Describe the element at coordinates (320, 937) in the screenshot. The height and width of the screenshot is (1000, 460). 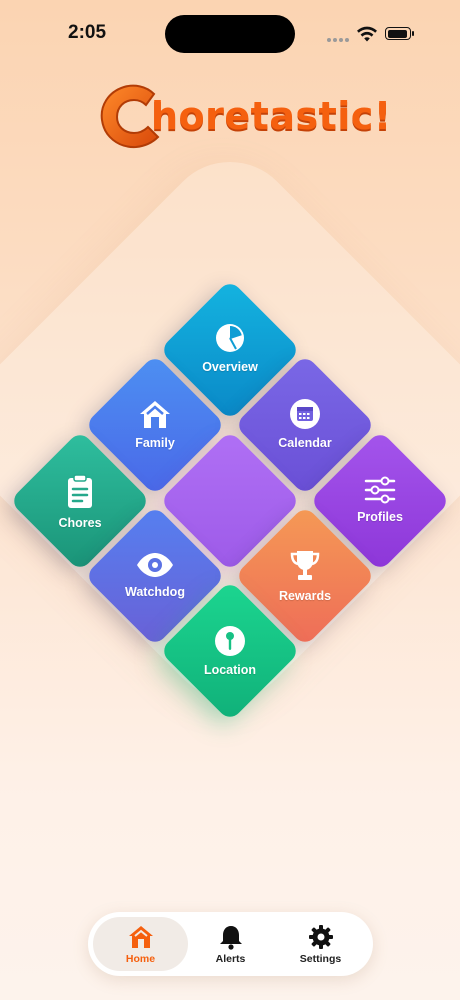
I see `gear-icon` at that location.